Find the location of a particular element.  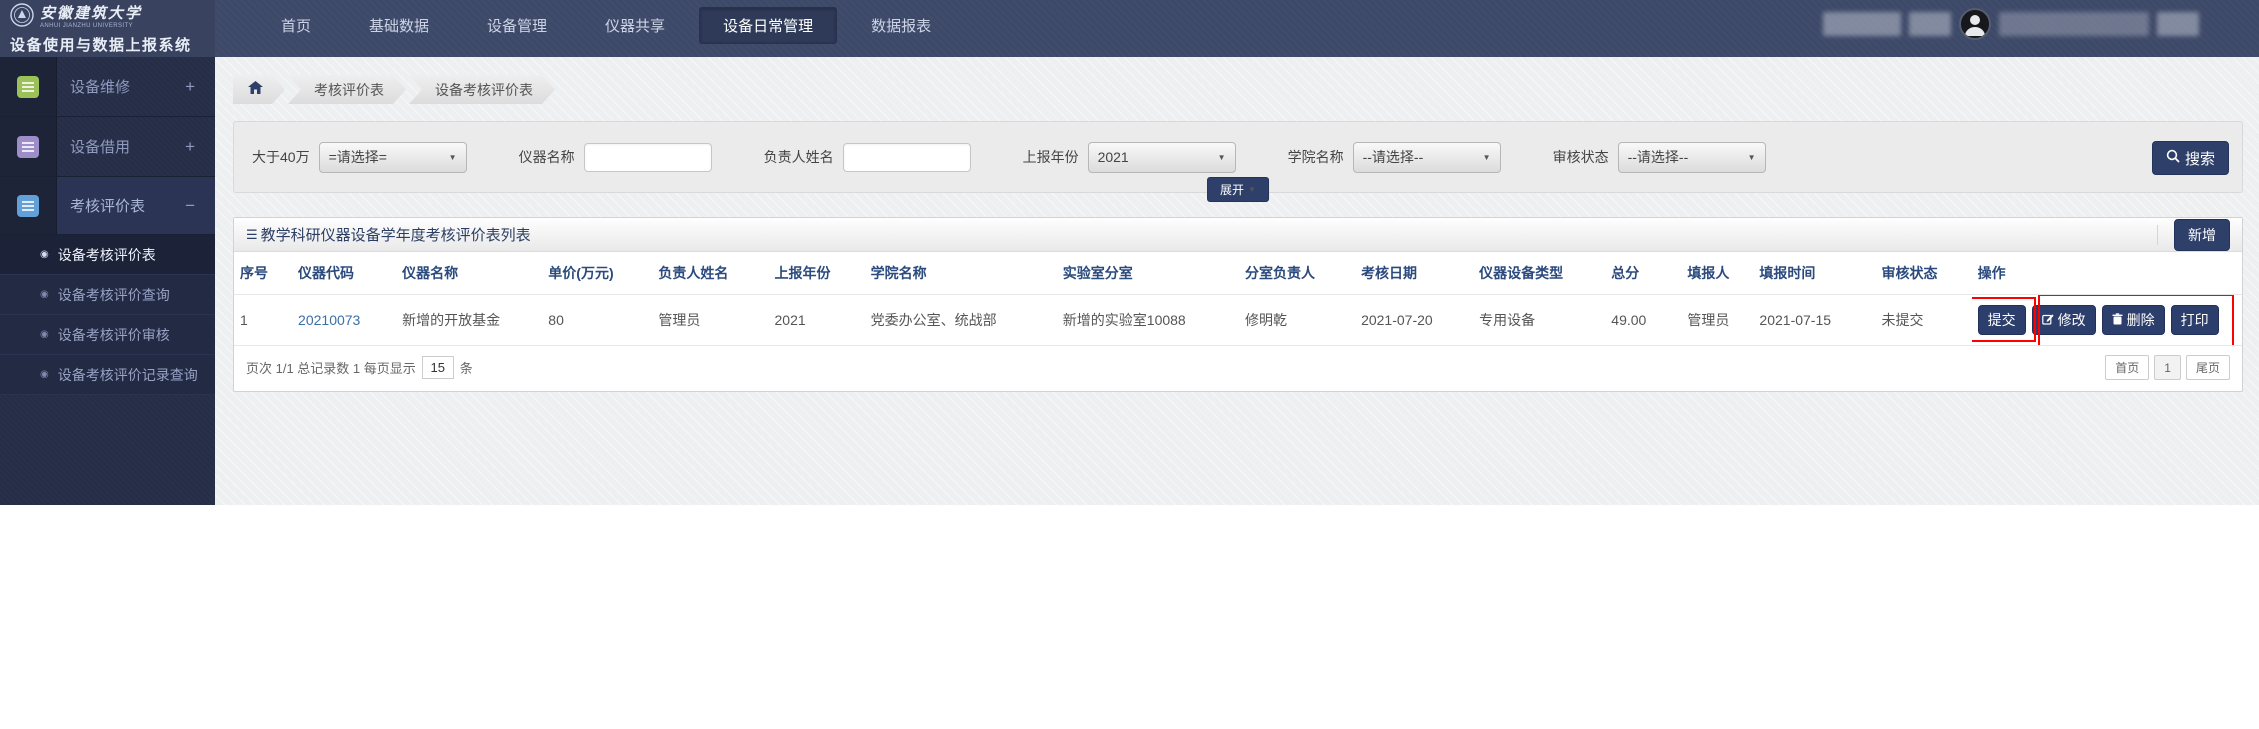

cell-assessment-date: 2021-07-20 is located at coordinates (1414, 320).